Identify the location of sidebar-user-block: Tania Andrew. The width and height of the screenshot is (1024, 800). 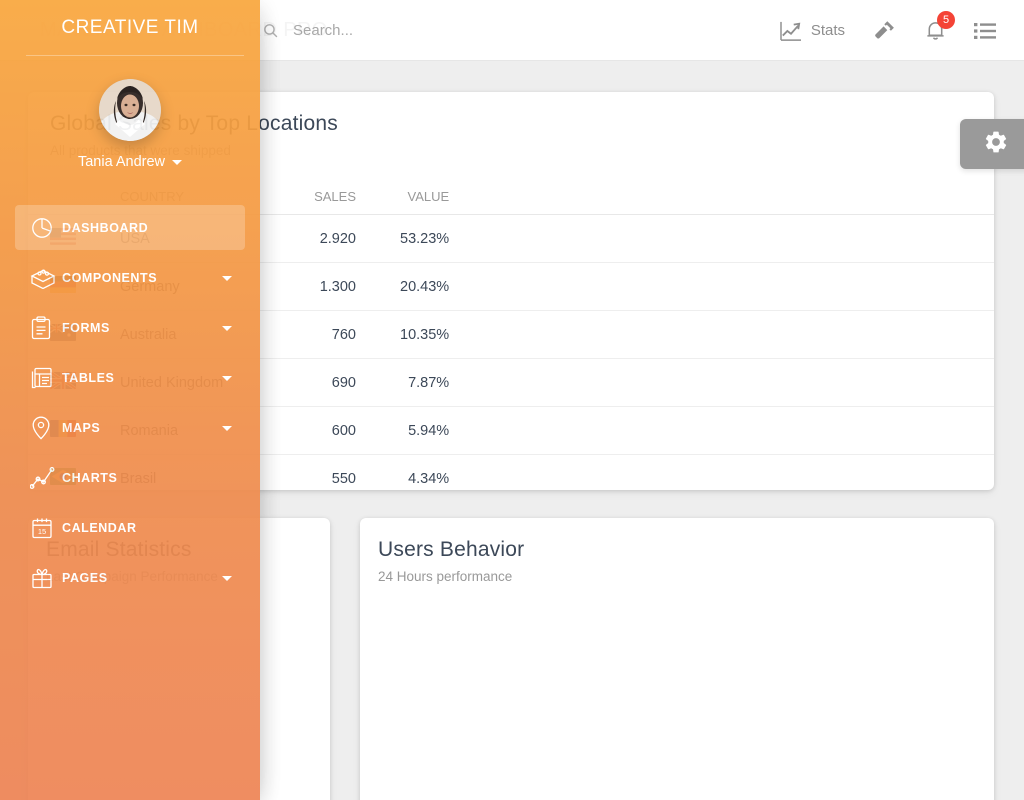
(130, 118).